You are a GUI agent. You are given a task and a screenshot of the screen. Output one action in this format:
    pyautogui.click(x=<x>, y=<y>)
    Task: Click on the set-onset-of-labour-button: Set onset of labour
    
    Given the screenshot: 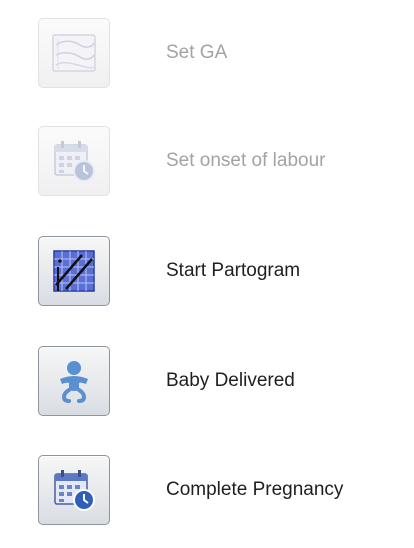 What is the action you would take?
    pyautogui.click(x=218, y=161)
    